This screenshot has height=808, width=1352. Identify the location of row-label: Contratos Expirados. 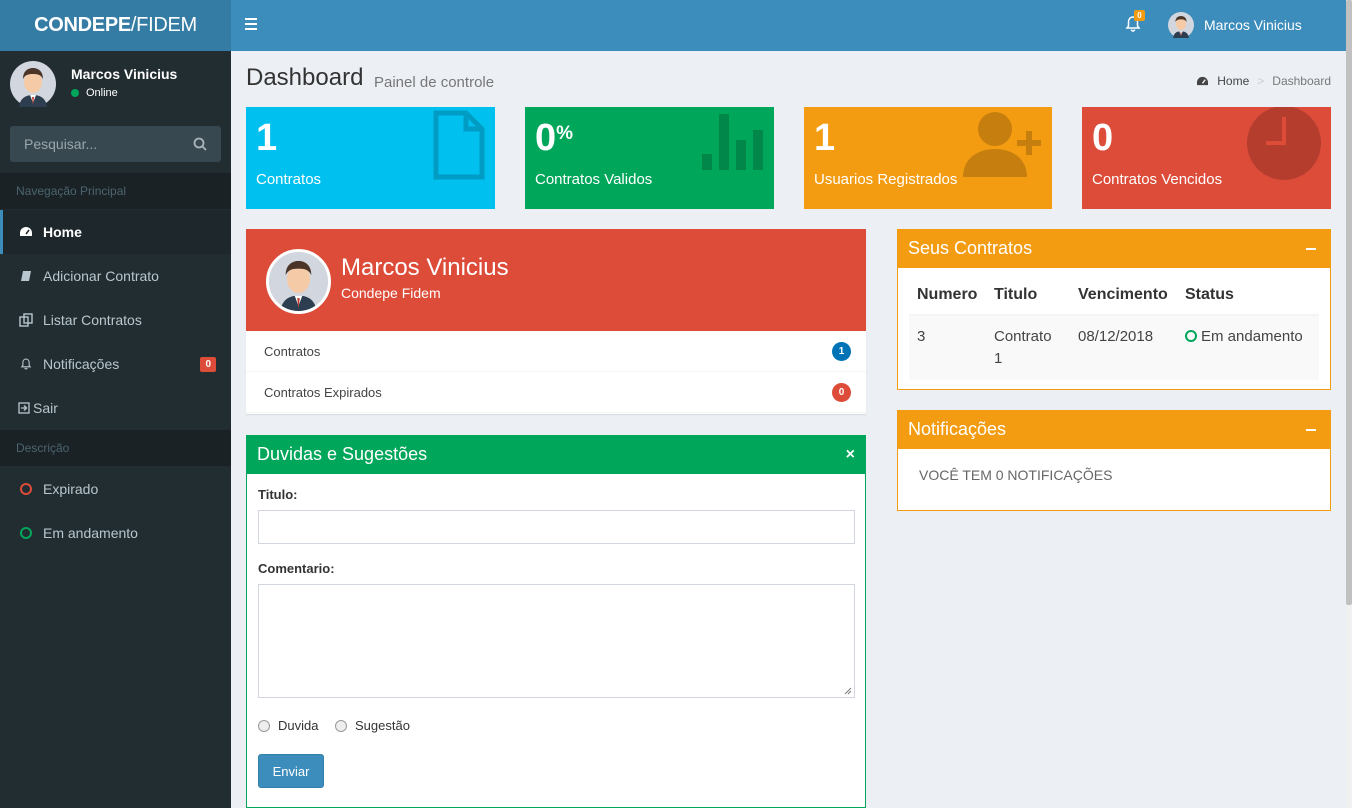
(323, 392).